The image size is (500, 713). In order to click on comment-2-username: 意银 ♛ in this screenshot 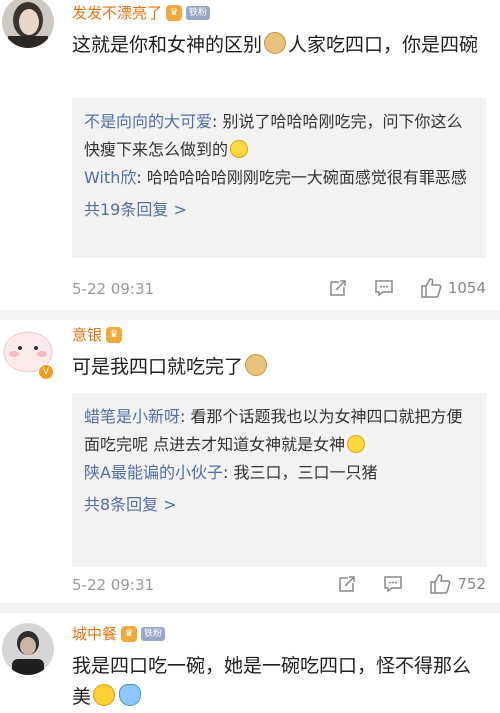, I will do `click(97, 334)`.